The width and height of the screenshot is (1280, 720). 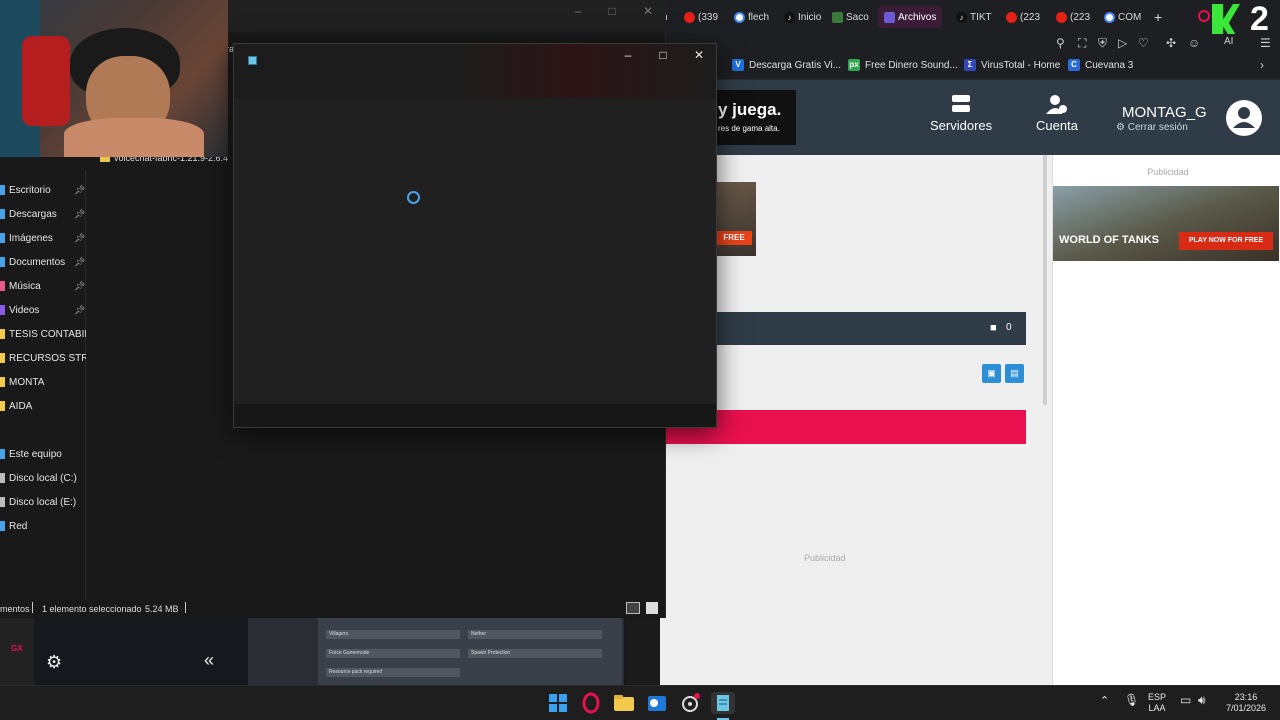 I want to click on details-view-icon, so click(x=633, y=608).